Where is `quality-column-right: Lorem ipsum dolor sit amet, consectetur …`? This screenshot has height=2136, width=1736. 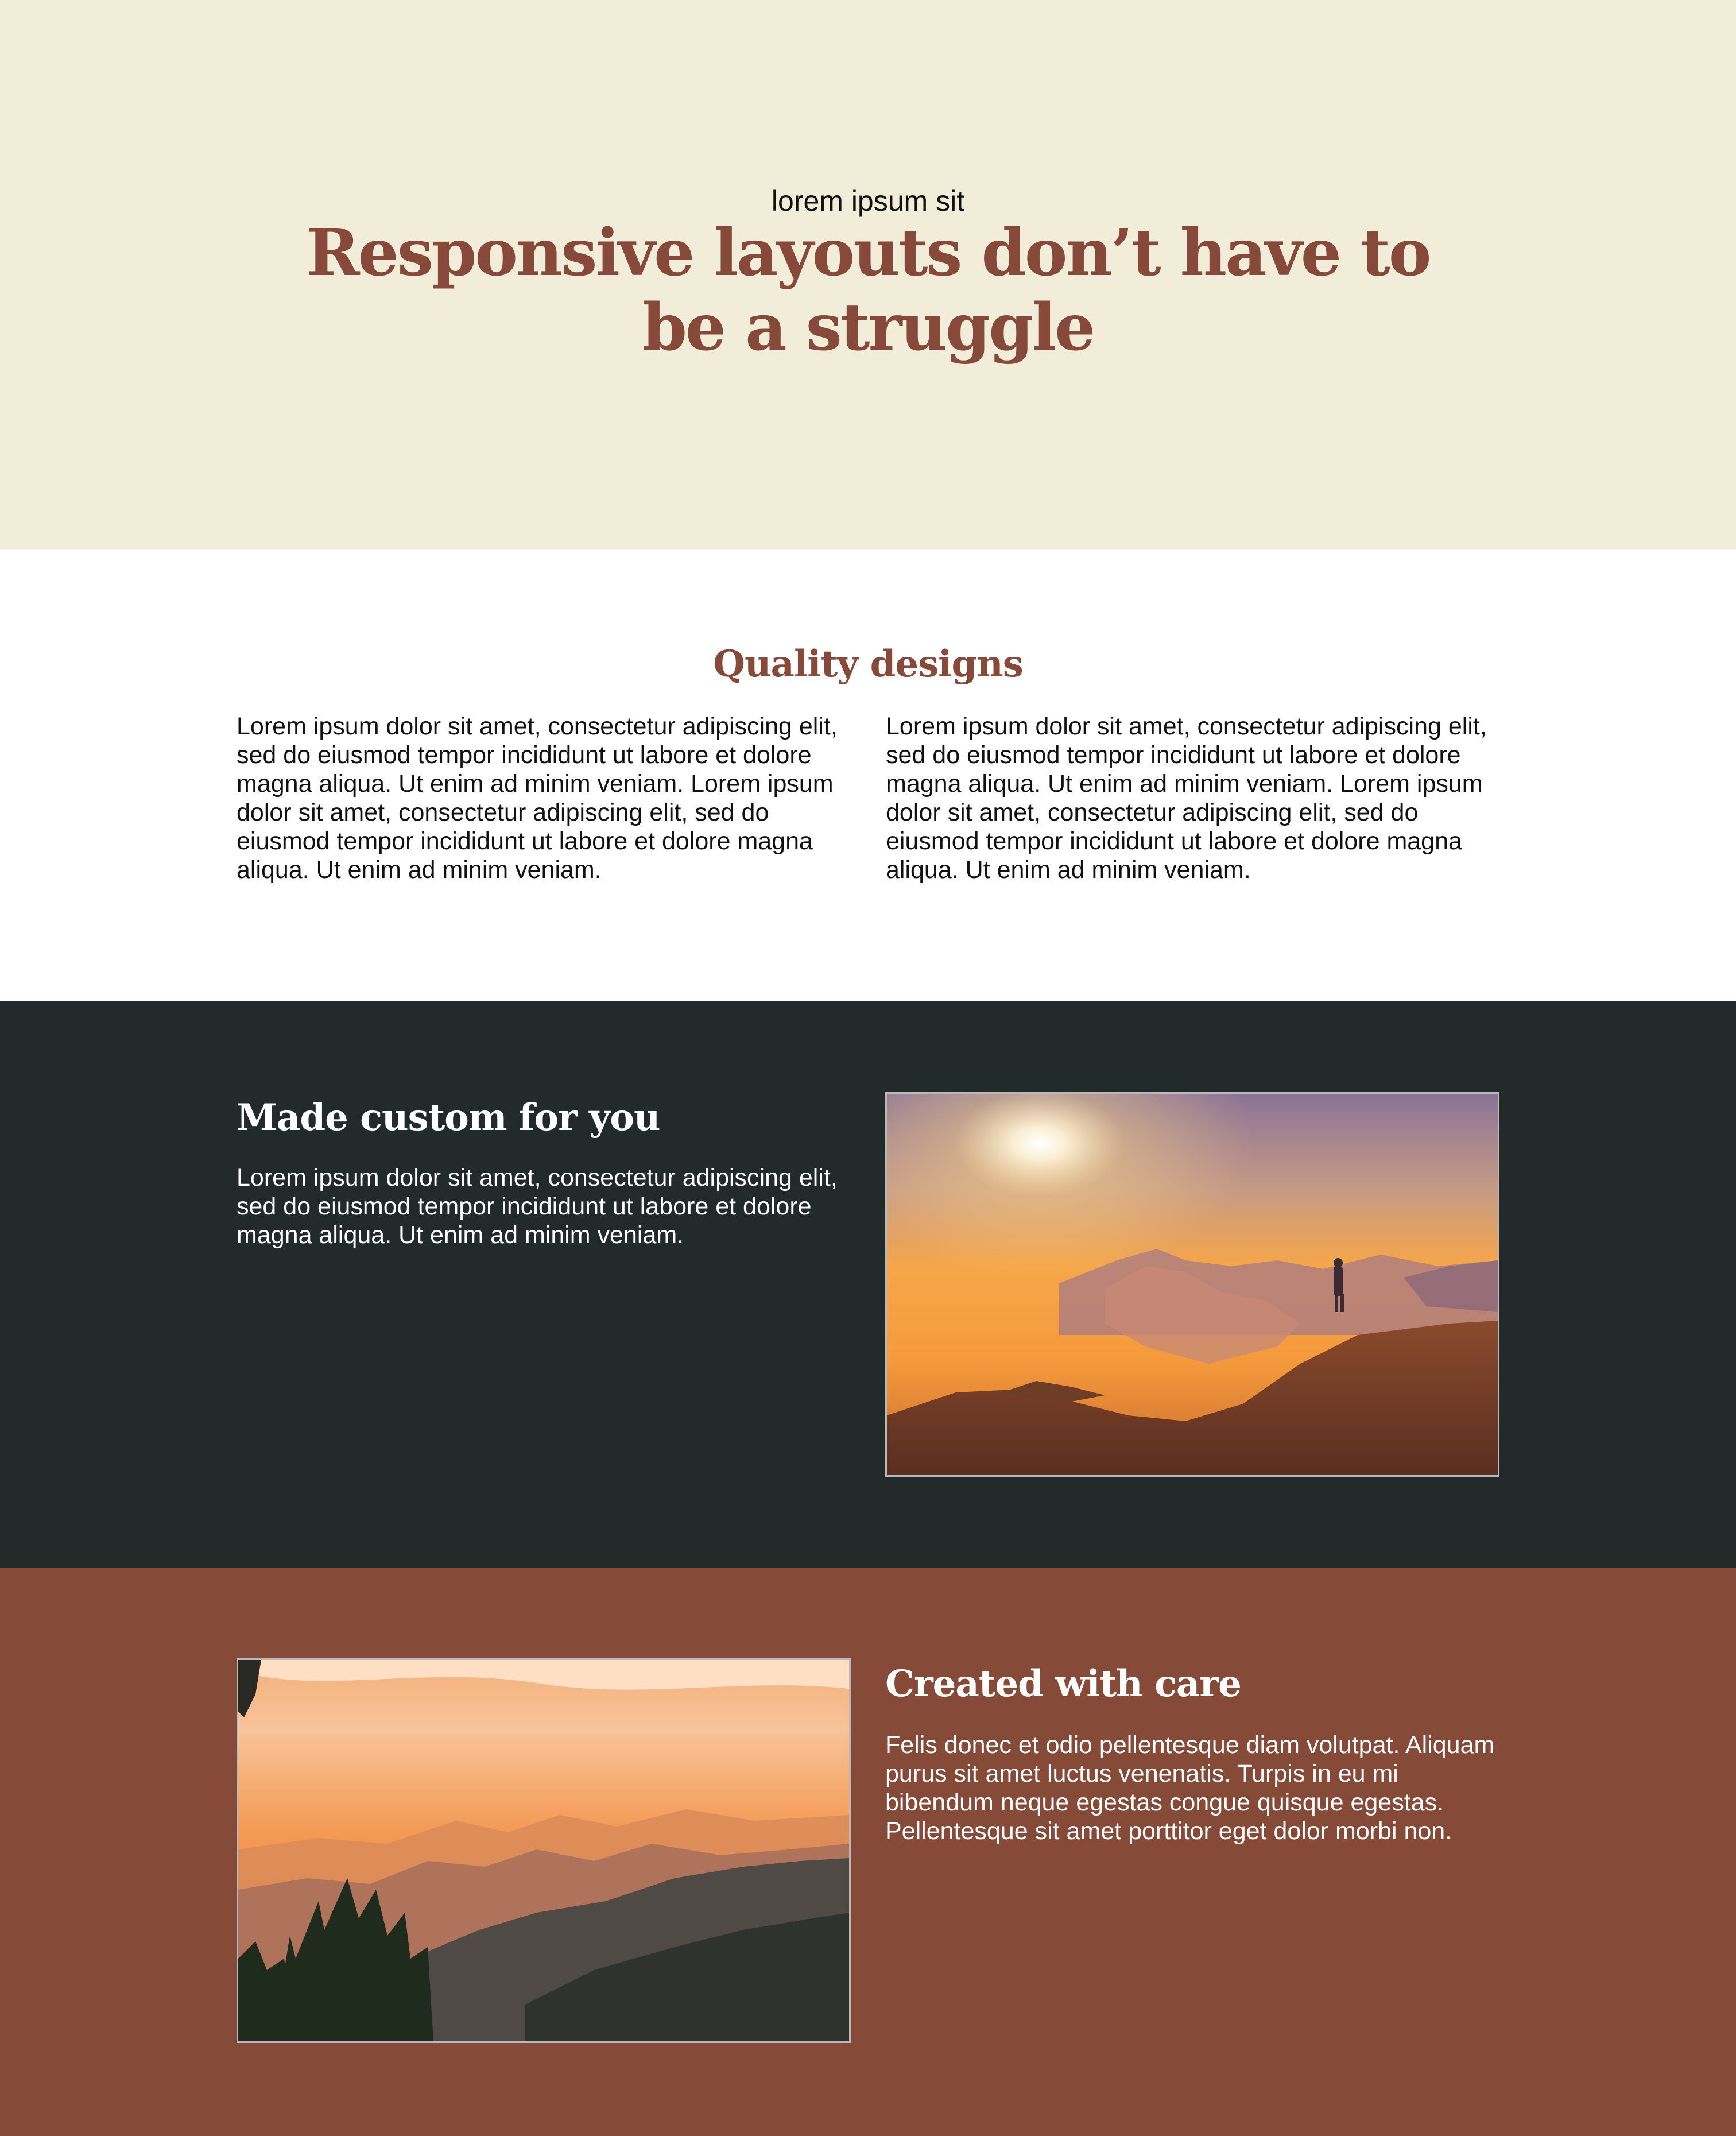 quality-column-right: Lorem ipsum dolor sit amet, consectetur … is located at coordinates (1186, 799).